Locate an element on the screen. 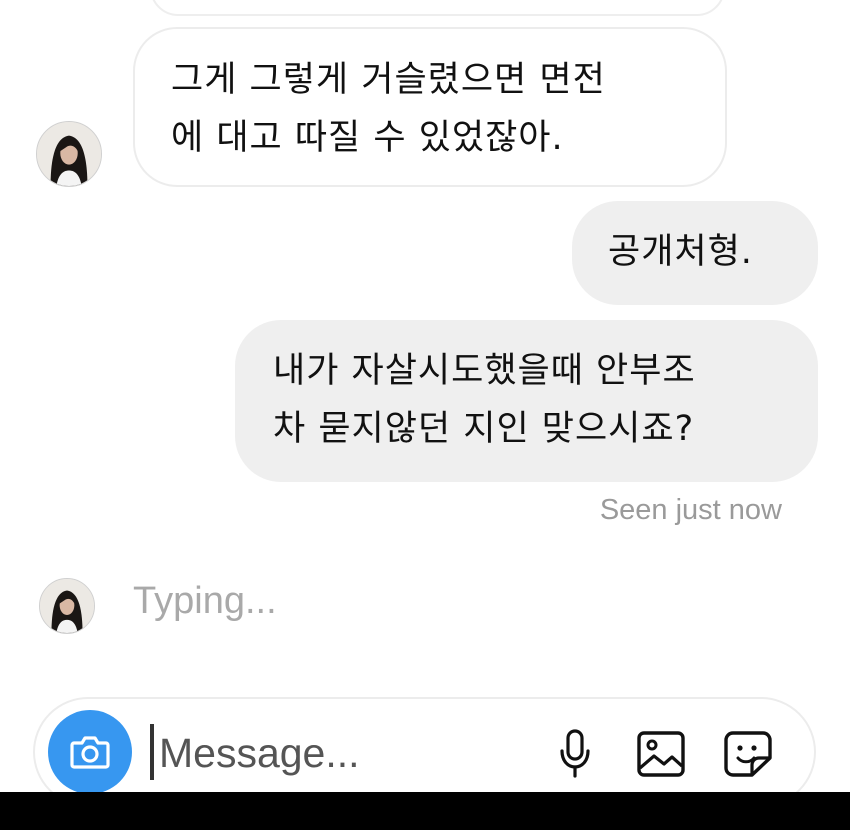 Image resolution: width=850 pixels, height=830 pixels. incoming-message-bubble: 그게 그렇게 거슬렸으면 면전 에 대고 따질 수 있었잖아. is located at coordinates (430, 107).